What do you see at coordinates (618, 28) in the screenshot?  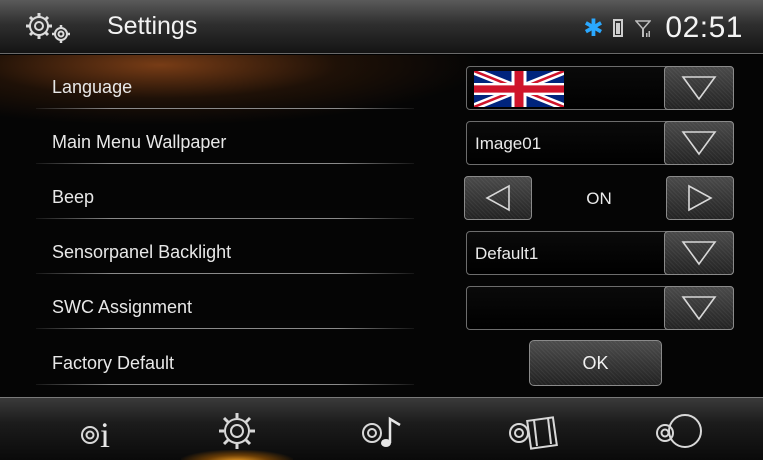 I see `battery-icon` at bounding box center [618, 28].